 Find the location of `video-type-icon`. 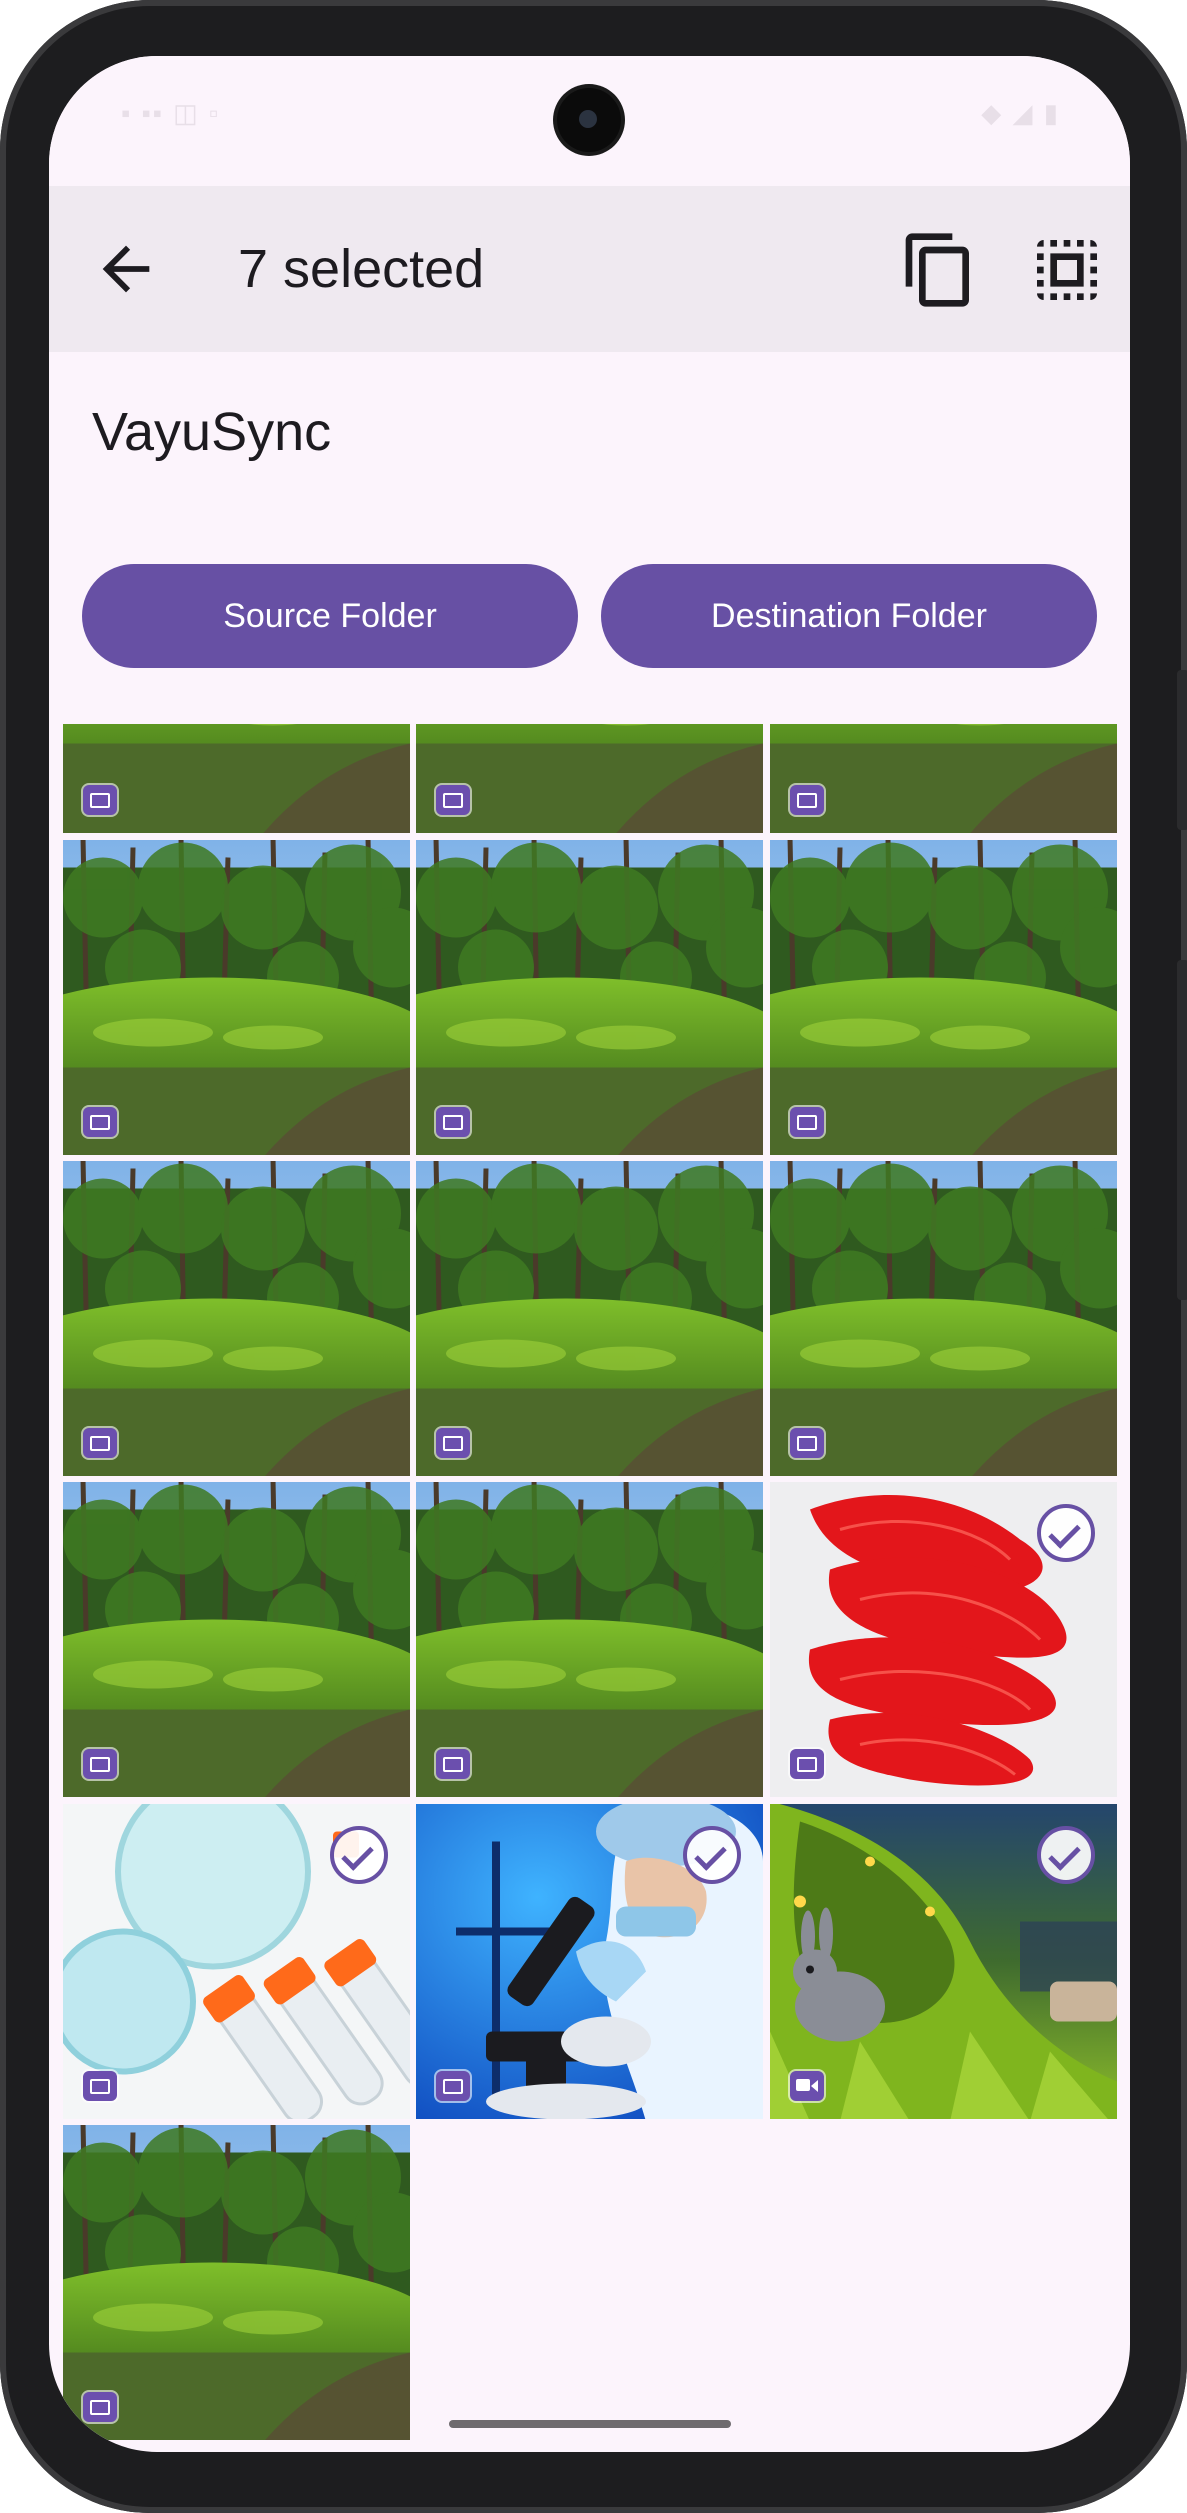

video-type-icon is located at coordinates (807, 2086).